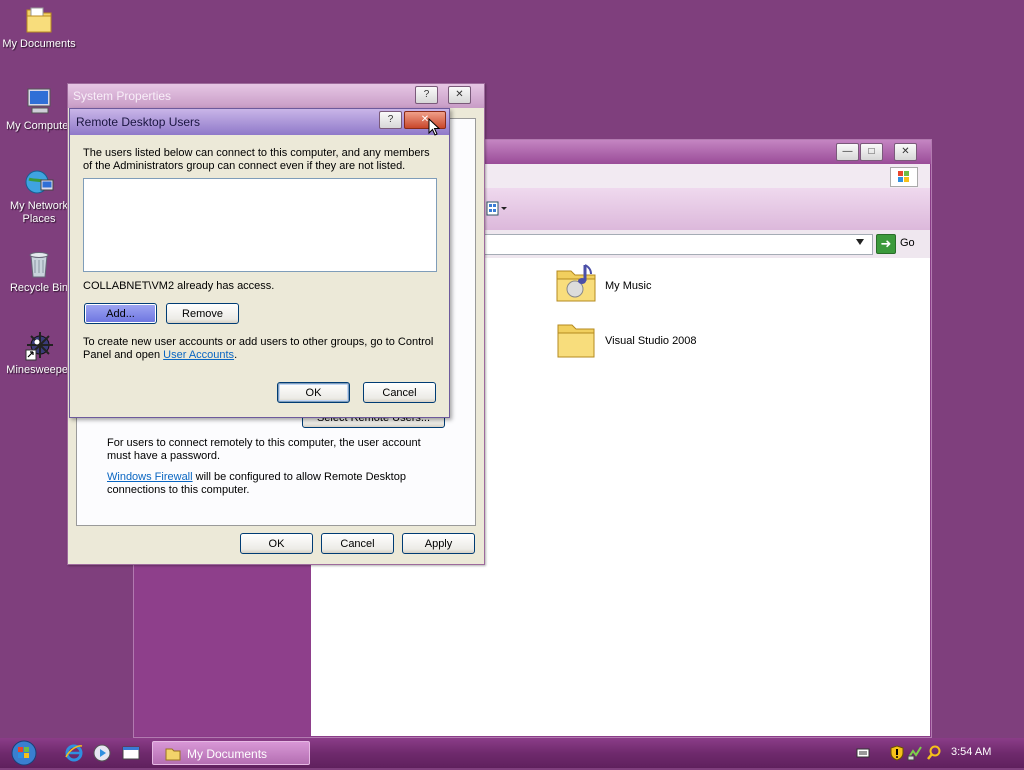 The height and width of the screenshot is (770, 1024). Describe the element at coordinates (871, 152) in the screenshot. I see `maximize-button: □` at that location.